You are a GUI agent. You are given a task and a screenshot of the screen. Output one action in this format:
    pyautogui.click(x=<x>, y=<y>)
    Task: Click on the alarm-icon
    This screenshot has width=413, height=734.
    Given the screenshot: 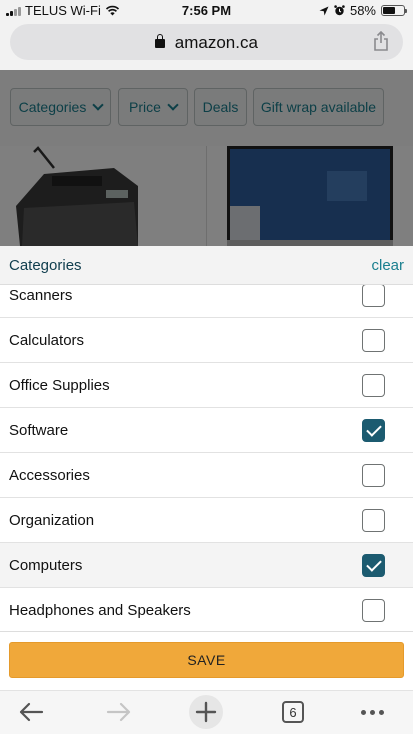 What is the action you would take?
    pyautogui.click(x=339, y=10)
    